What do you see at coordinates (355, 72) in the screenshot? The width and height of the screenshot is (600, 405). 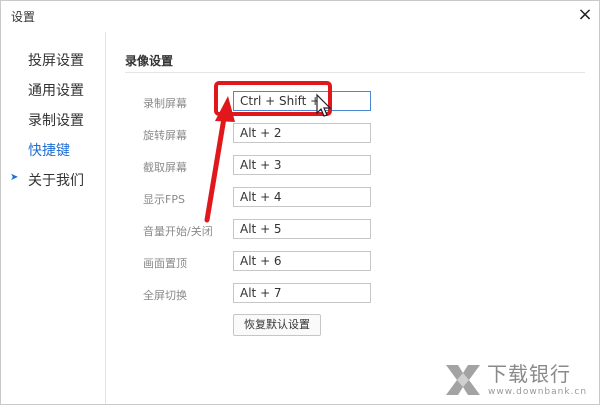 I see `section-divider` at bounding box center [355, 72].